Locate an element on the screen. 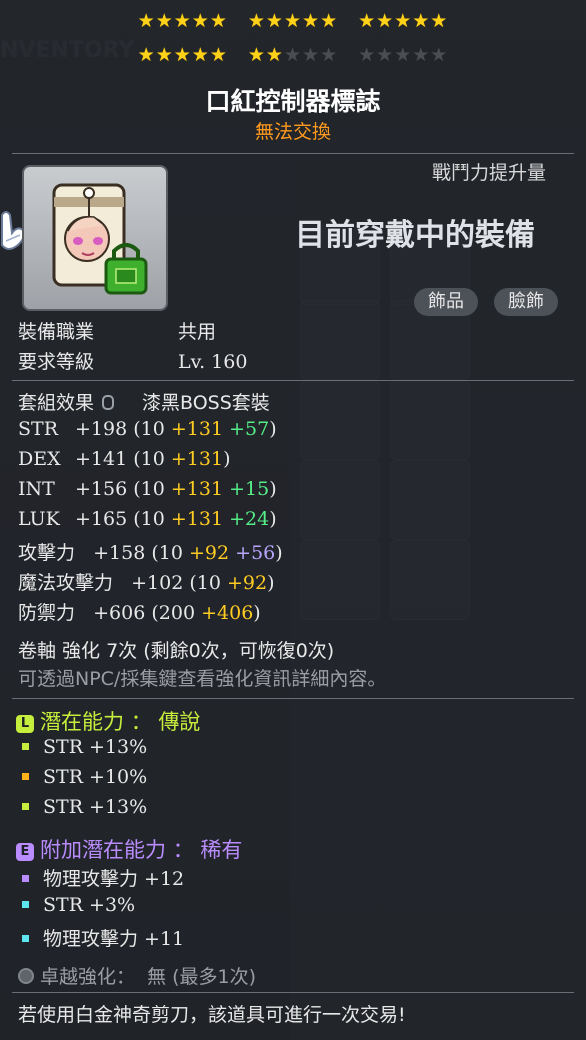  attack-base: (10 is located at coordinates (167, 553).